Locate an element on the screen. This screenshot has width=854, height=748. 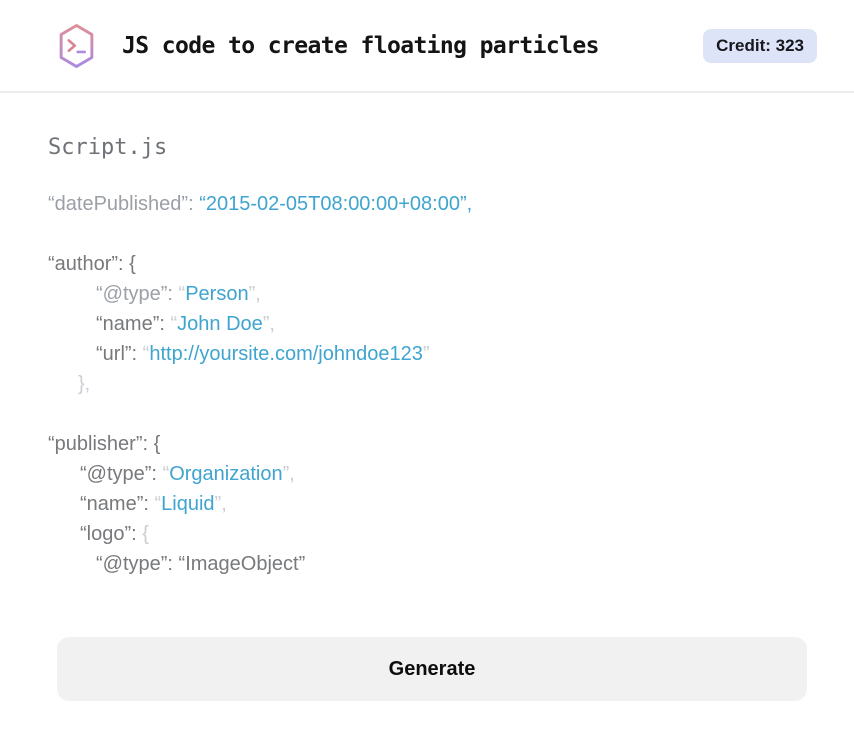
json-key: “logo”: is located at coordinates (111, 534).